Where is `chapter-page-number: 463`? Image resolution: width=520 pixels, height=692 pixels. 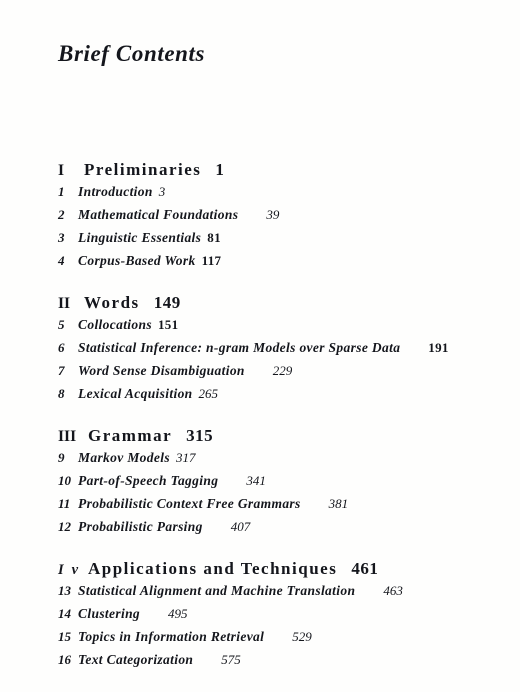
chapter-page-number: 463 is located at coordinates (393, 590).